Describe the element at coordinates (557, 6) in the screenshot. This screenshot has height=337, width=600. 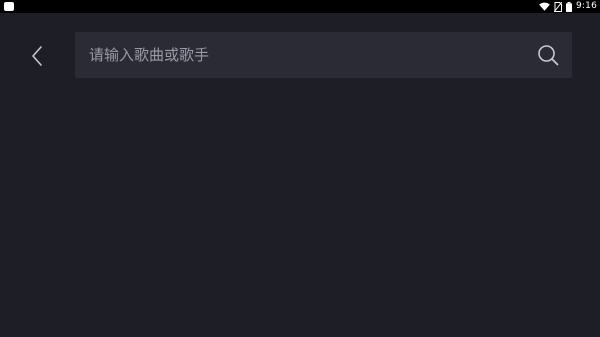
I see `no-sim-icon` at that location.